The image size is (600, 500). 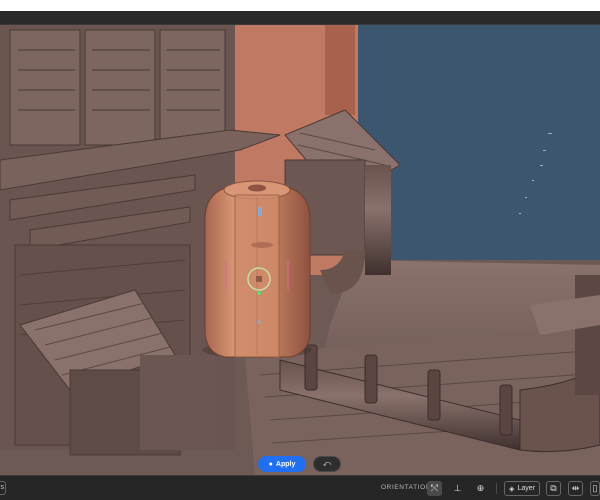 I want to click on orientation-normal-button: ⤲, so click(x=434, y=488).